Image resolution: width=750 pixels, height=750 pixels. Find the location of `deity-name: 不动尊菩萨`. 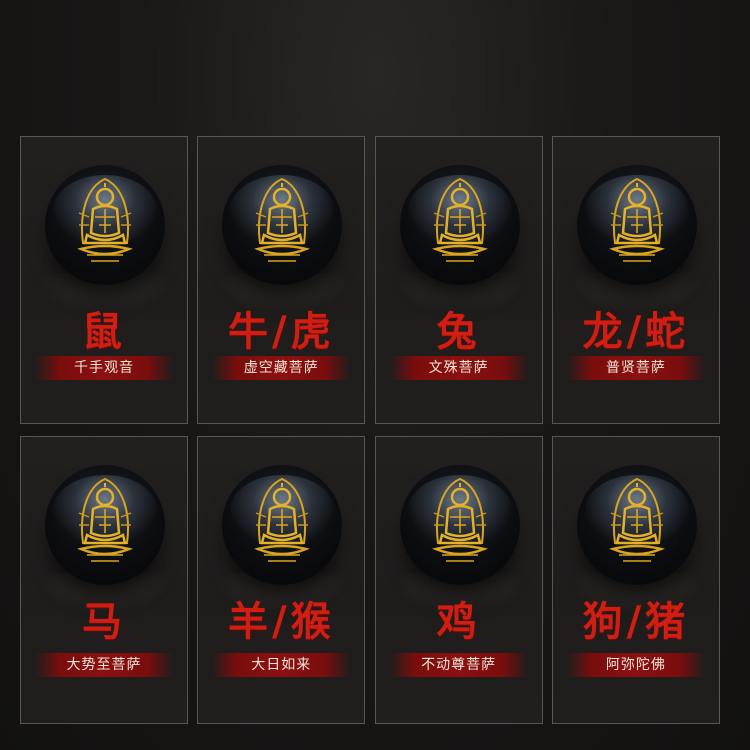

deity-name: 不动尊菩萨 is located at coordinates (458, 665).